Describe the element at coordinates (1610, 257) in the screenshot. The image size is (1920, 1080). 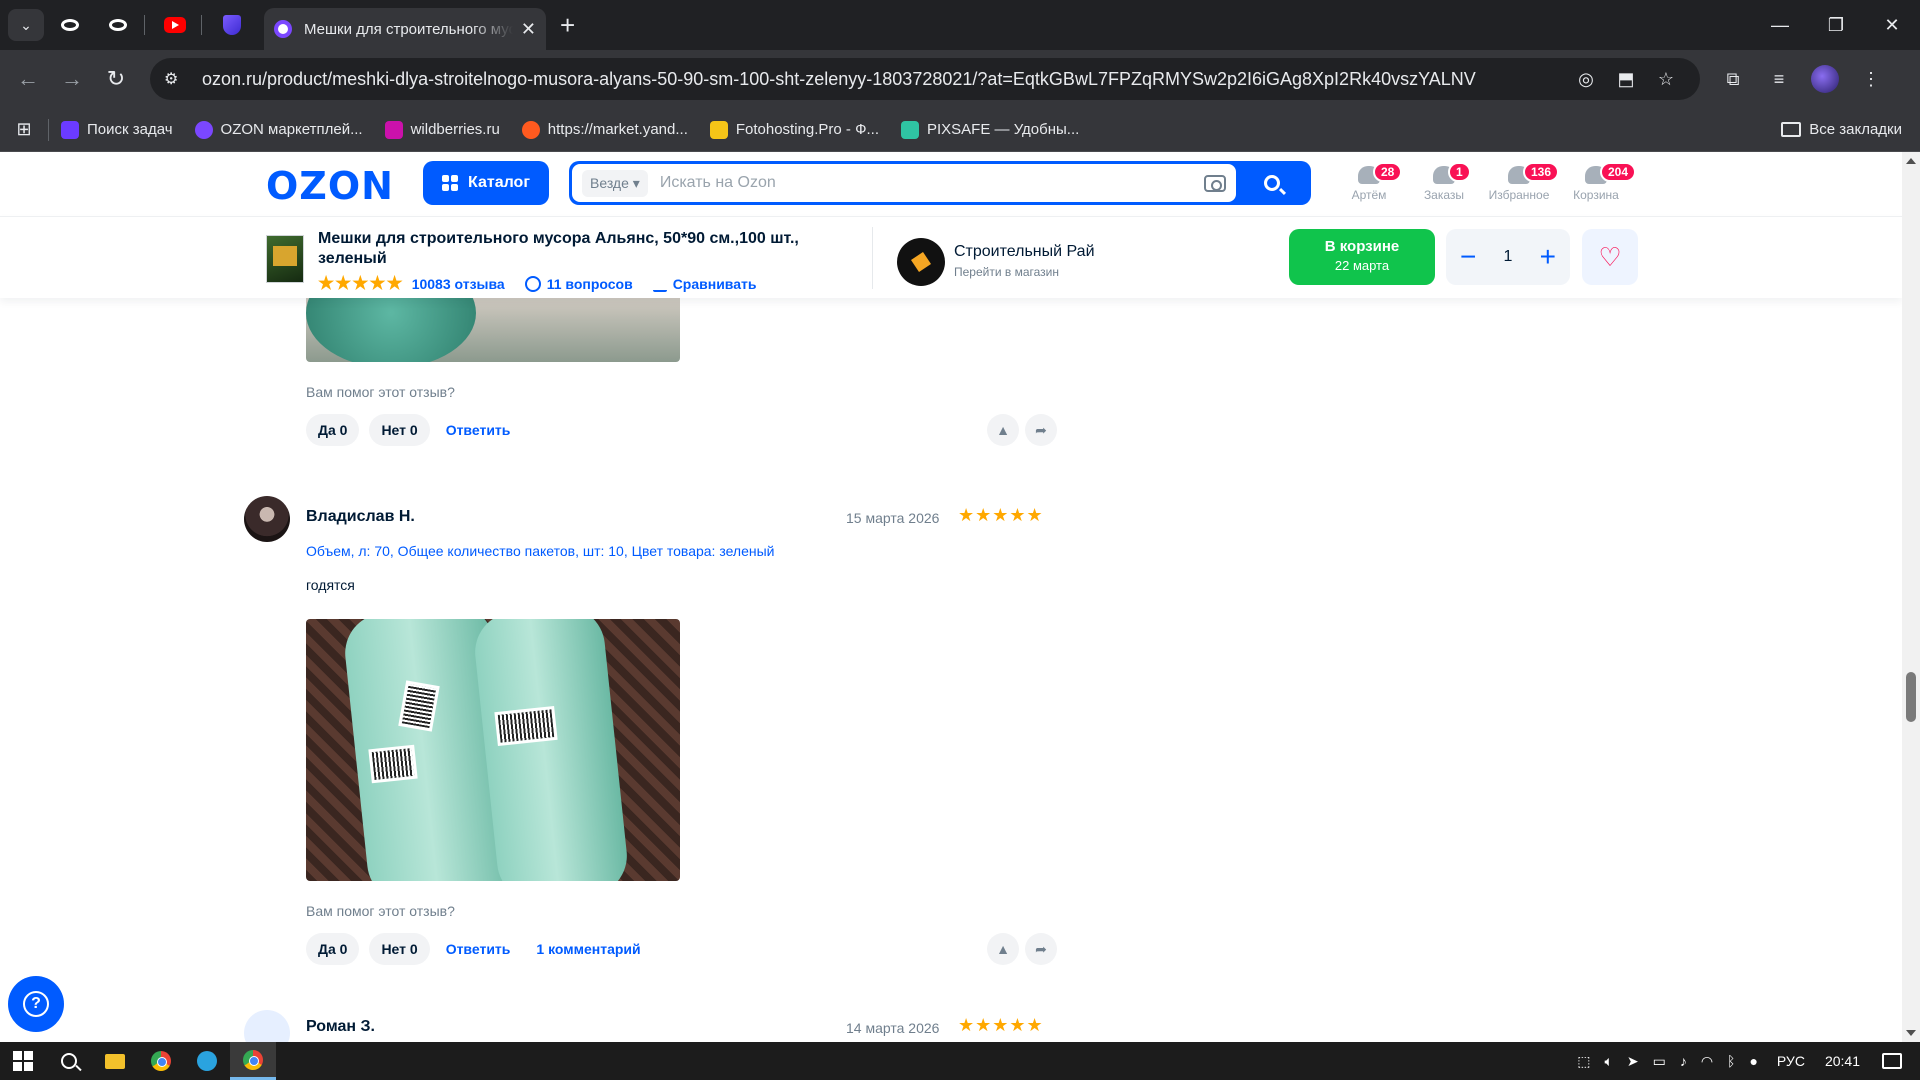
I see `favorite-button: ♡` at that location.